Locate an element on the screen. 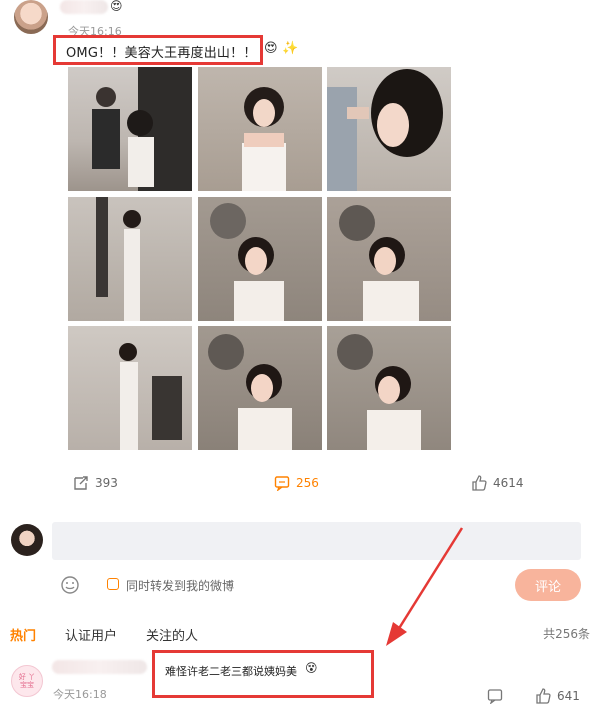 The height and width of the screenshot is (724, 600). commenter-name-blurred is located at coordinates (99, 667).